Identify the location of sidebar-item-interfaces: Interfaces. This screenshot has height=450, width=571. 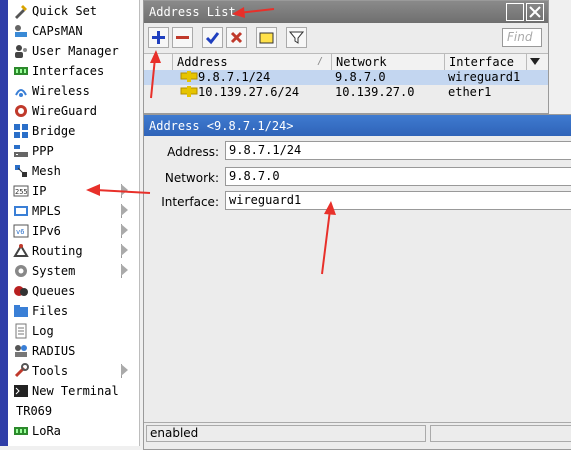
(73, 71).